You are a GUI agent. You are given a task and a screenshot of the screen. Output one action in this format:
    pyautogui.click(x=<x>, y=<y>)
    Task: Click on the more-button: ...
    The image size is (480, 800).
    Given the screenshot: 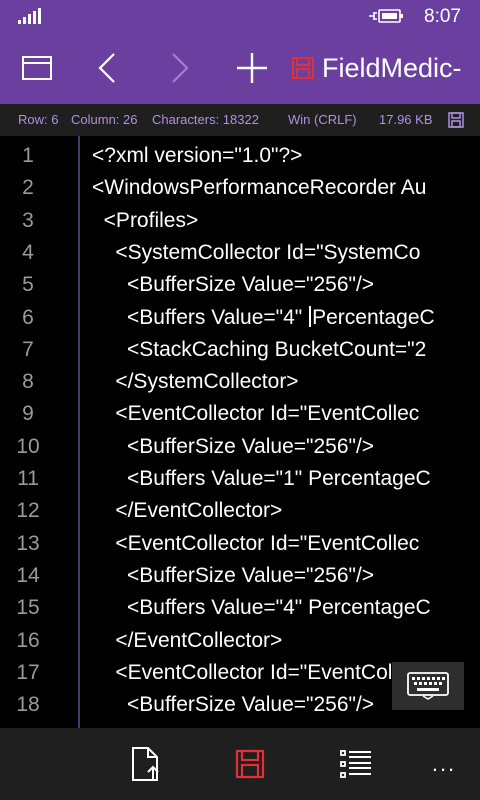 What is the action you would take?
    pyautogui.click(x=444, y=764)
    